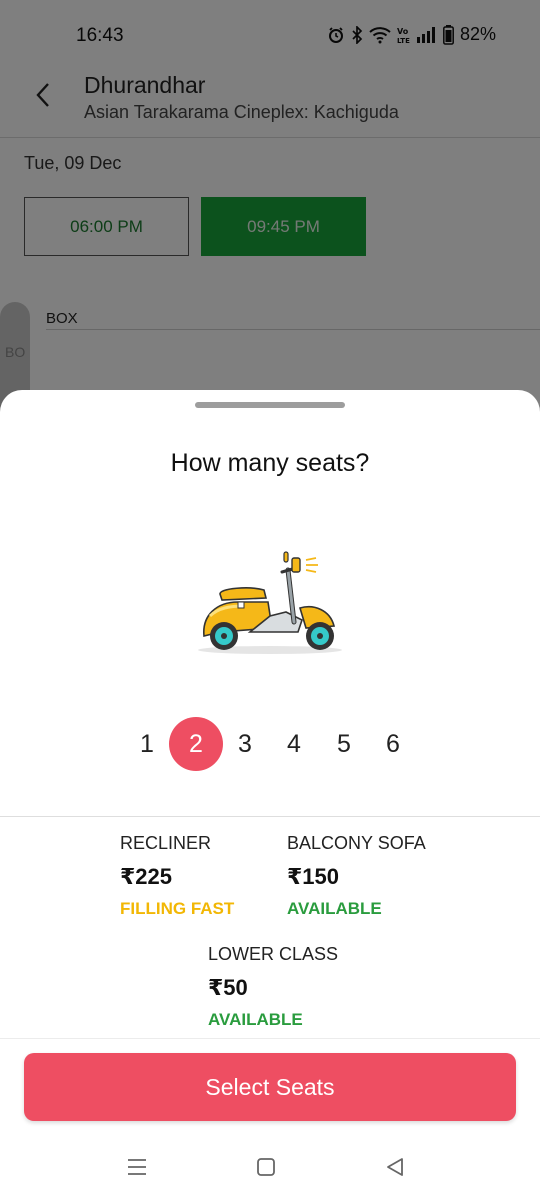 The width and height of the screenshot is (540, 1199). What do you see at coordinates (356, 843) in the screenshot?
I see `tier-name: BALCONY SOFA` at bounding box center [356, 843].